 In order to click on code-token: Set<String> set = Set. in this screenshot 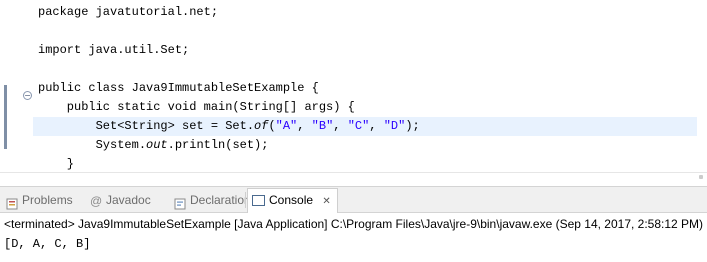, I will do `click(146, 126)`.